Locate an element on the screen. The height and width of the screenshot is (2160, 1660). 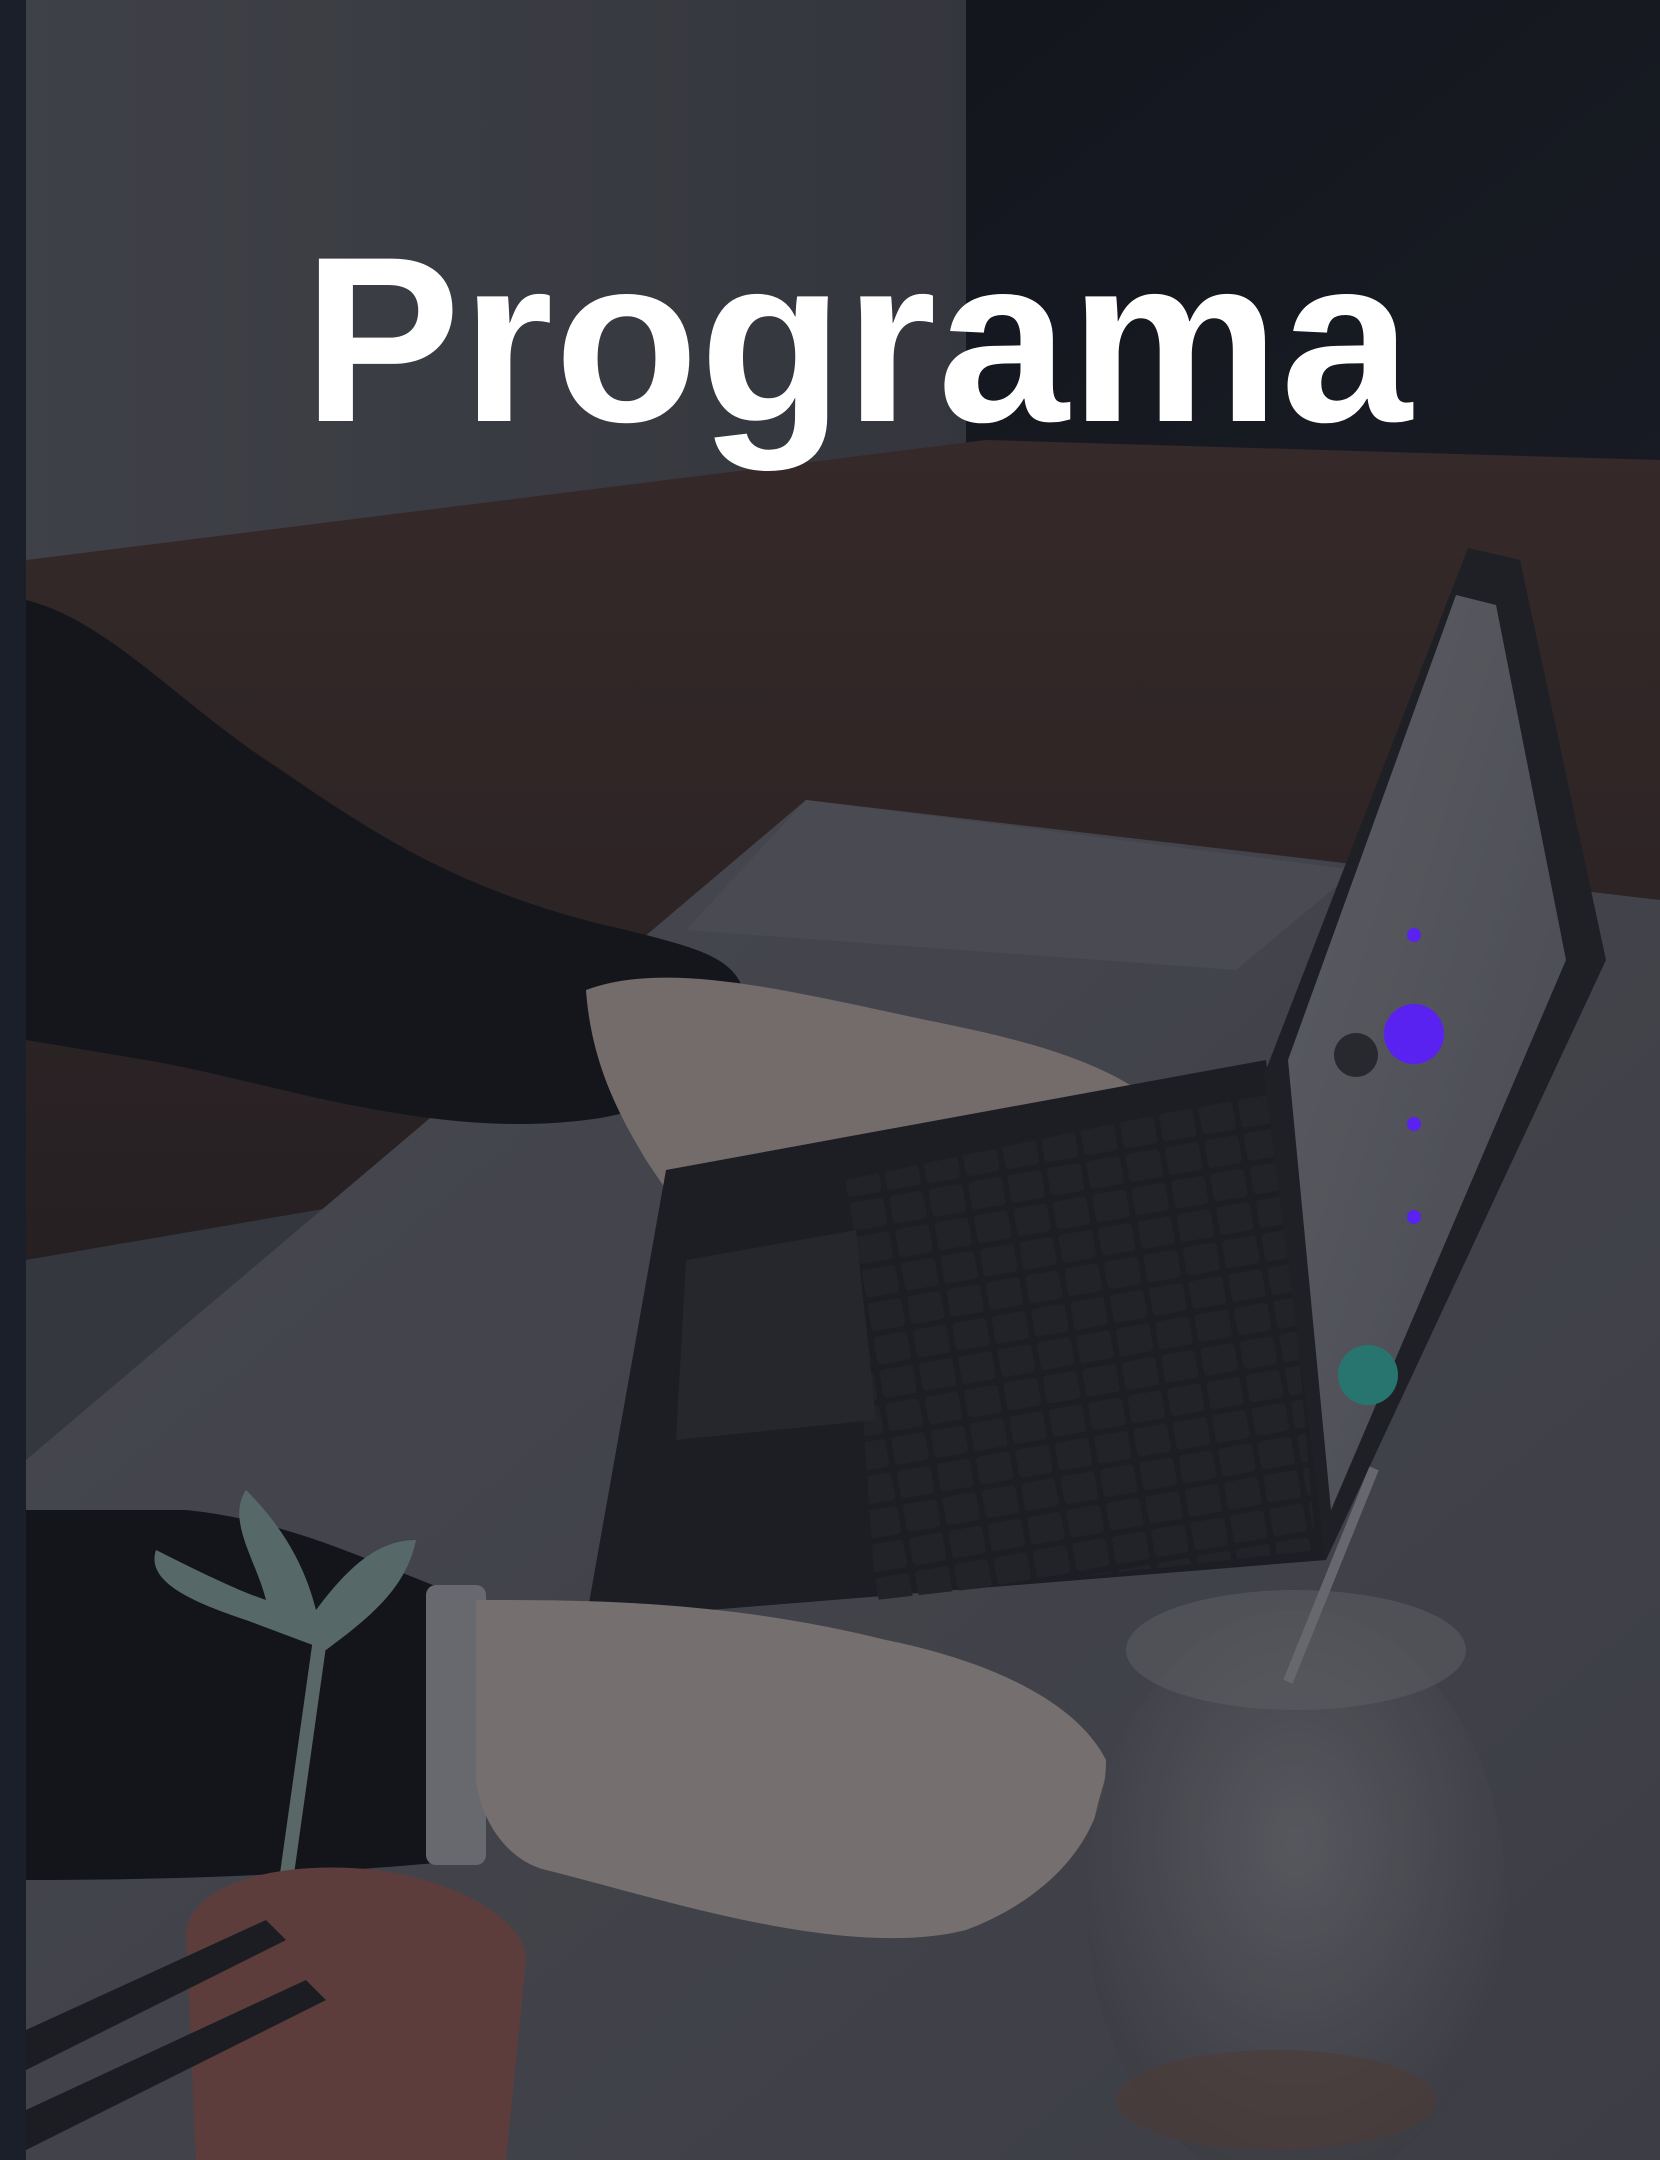
slide-pagination is located at coordinates (1414, 1078).